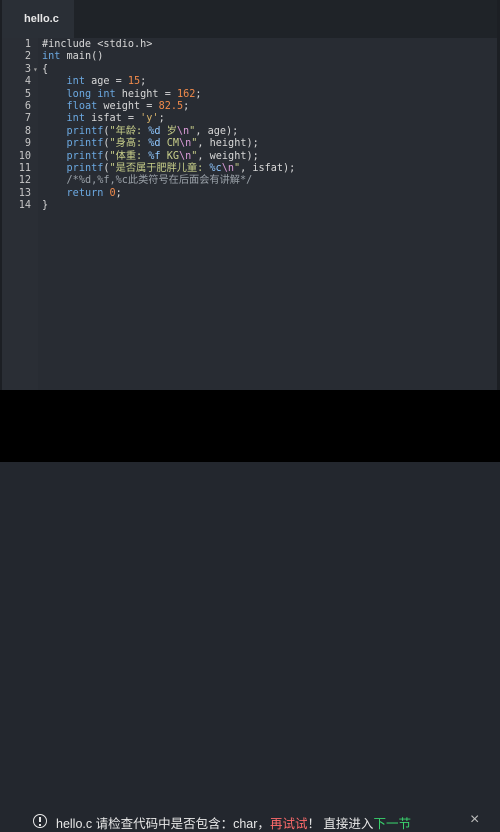 This screenshot has width=500, height=832. What do you see at coordinates (267, 57) in the screenshot?
I see `code-line: int main()` at bounding box center [267, 57].